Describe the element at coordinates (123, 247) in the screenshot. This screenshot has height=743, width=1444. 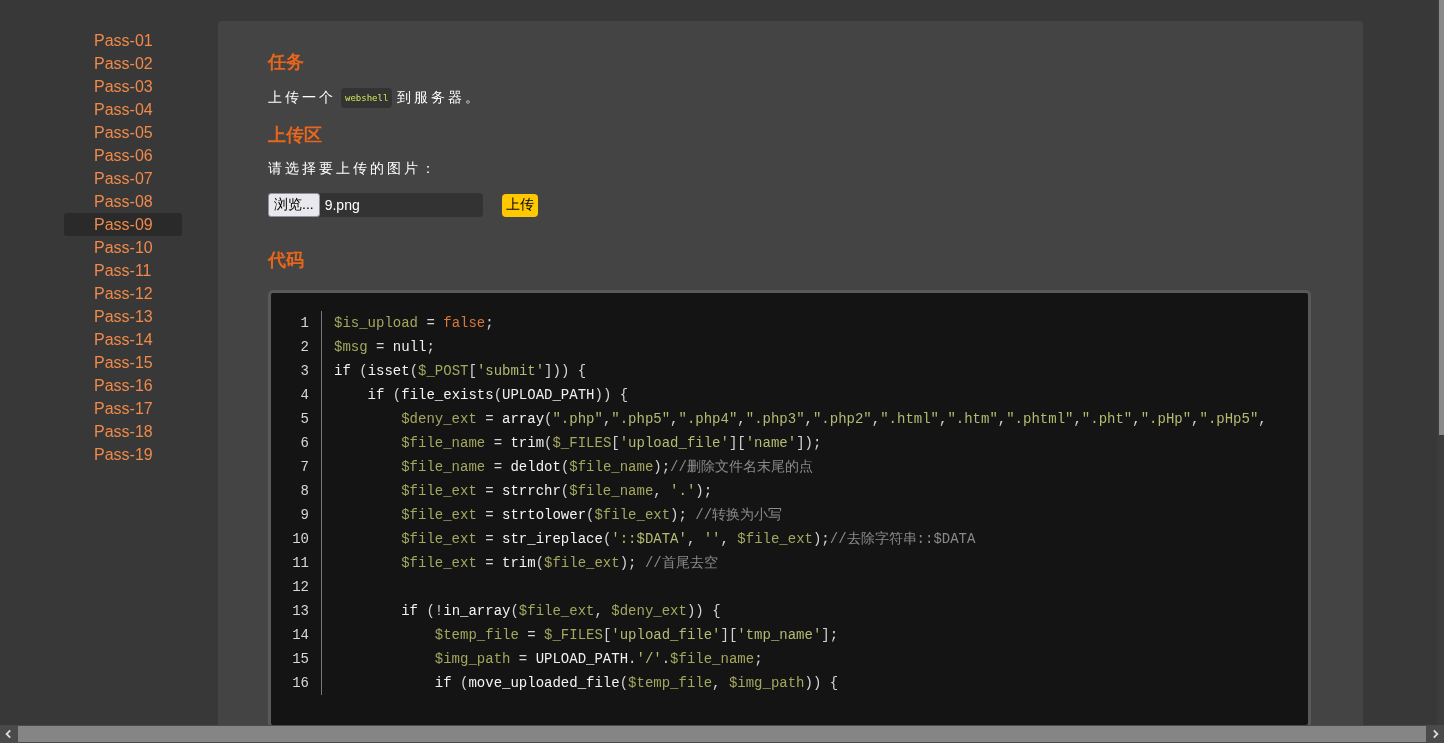
I see `sidebar-link: Pass-10` at that location.